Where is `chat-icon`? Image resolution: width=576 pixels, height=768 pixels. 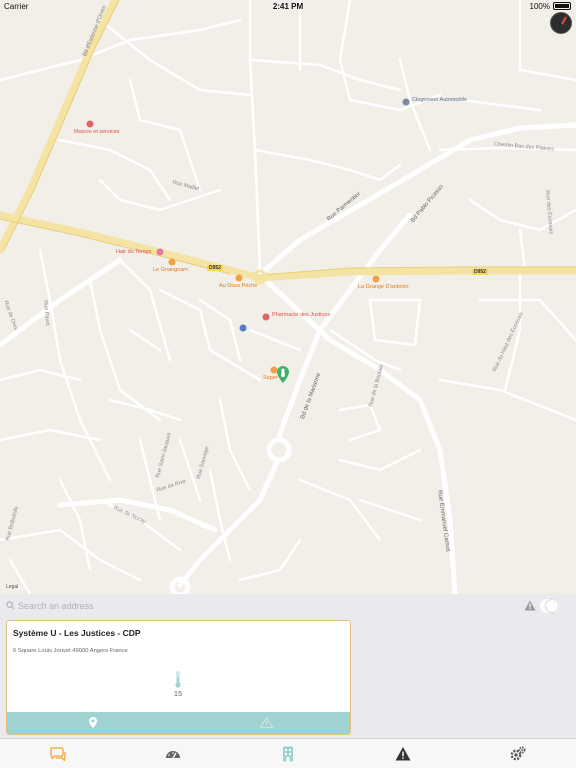 chat-icon is located at coordinates (58, 754).